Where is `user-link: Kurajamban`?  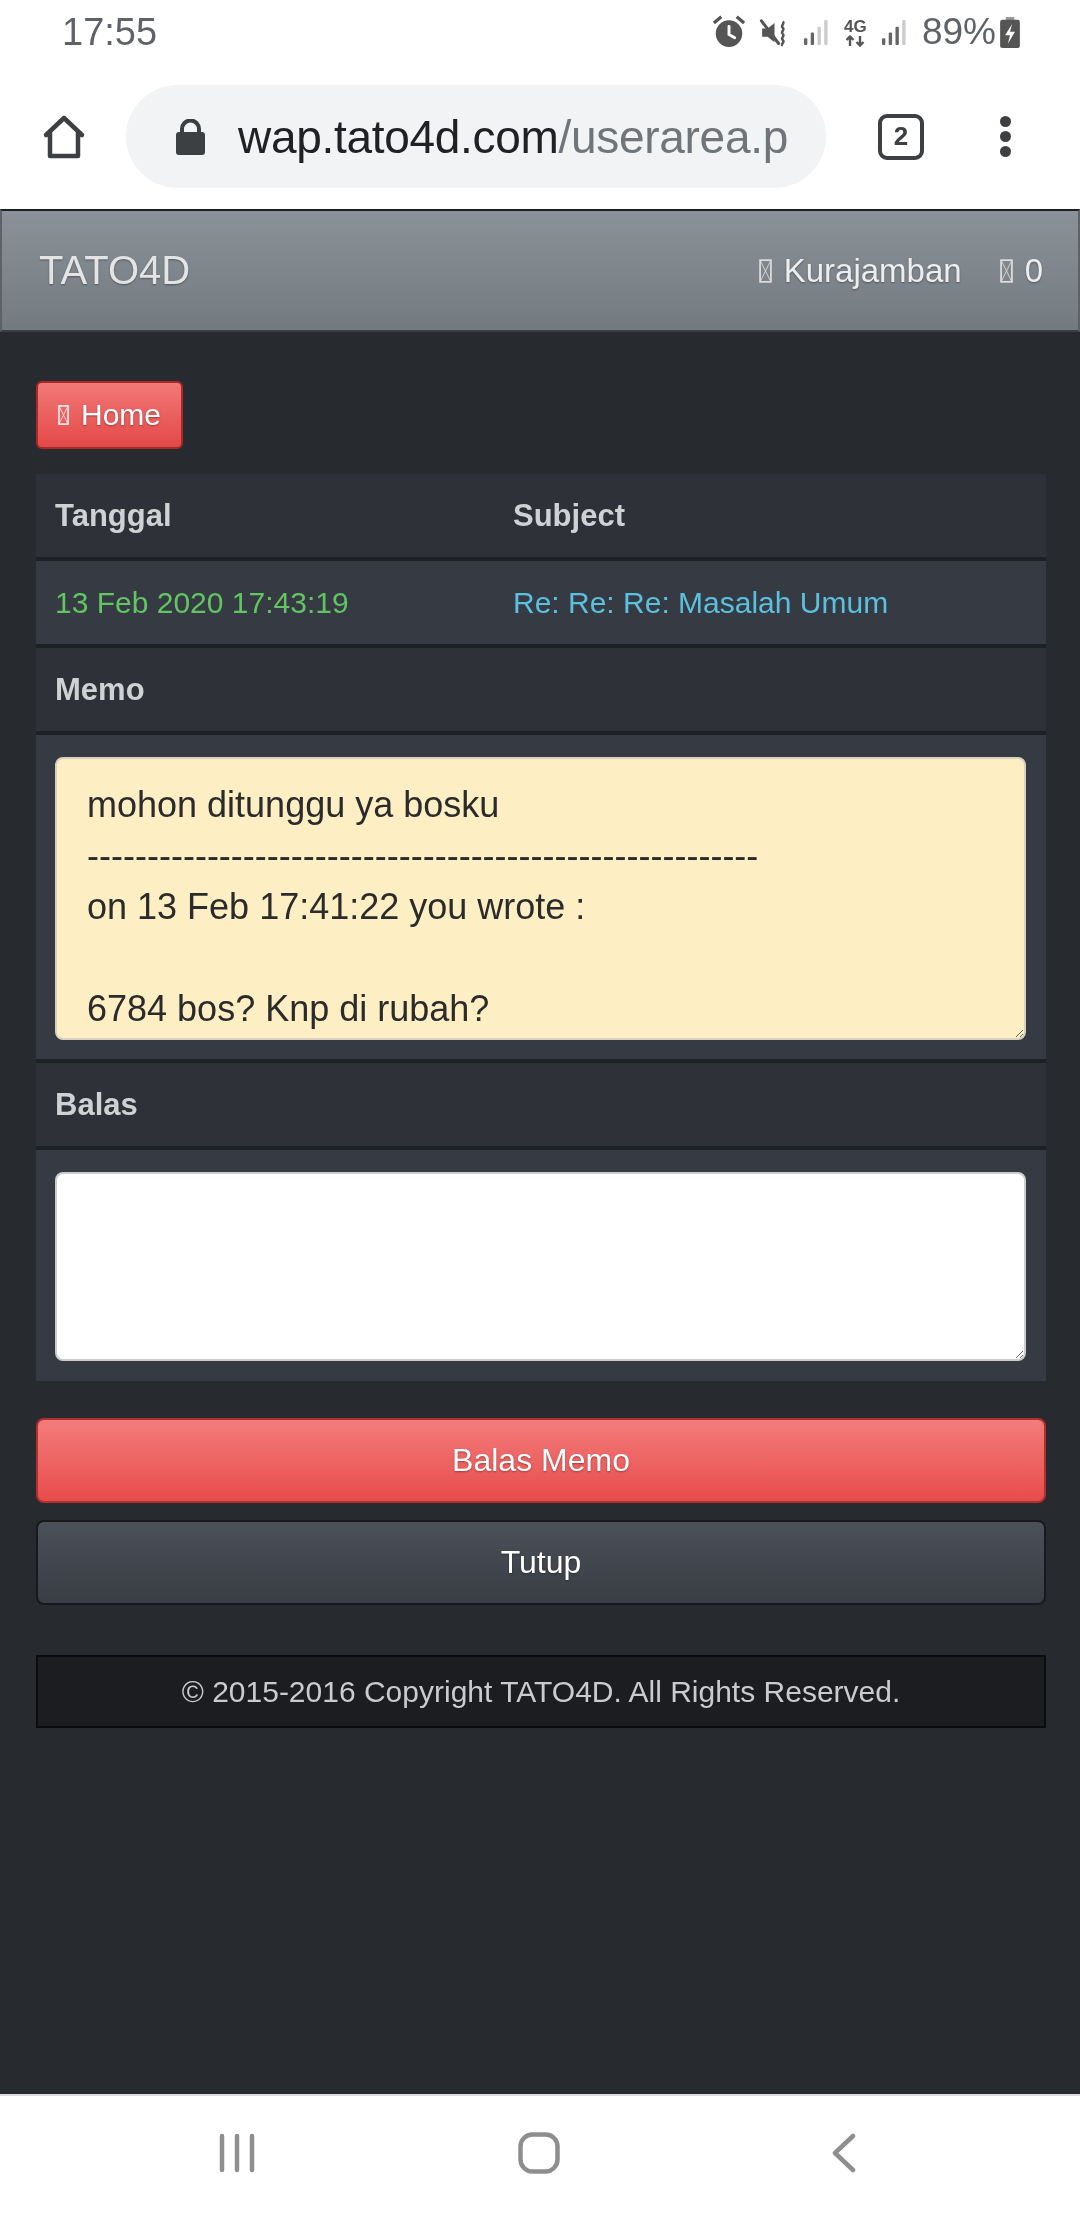
user-link: Kurajamban is located at coordinates (860, 270).